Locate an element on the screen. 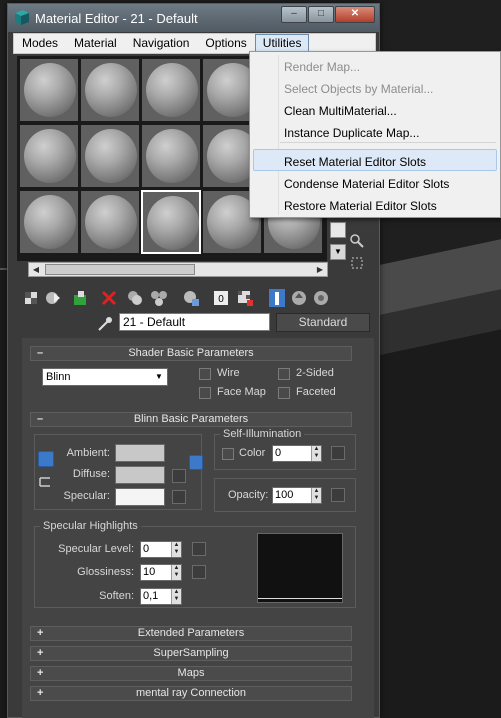 This screenshot has width=501, height=718. scroll-thumb is located at coordinates (120, 269).